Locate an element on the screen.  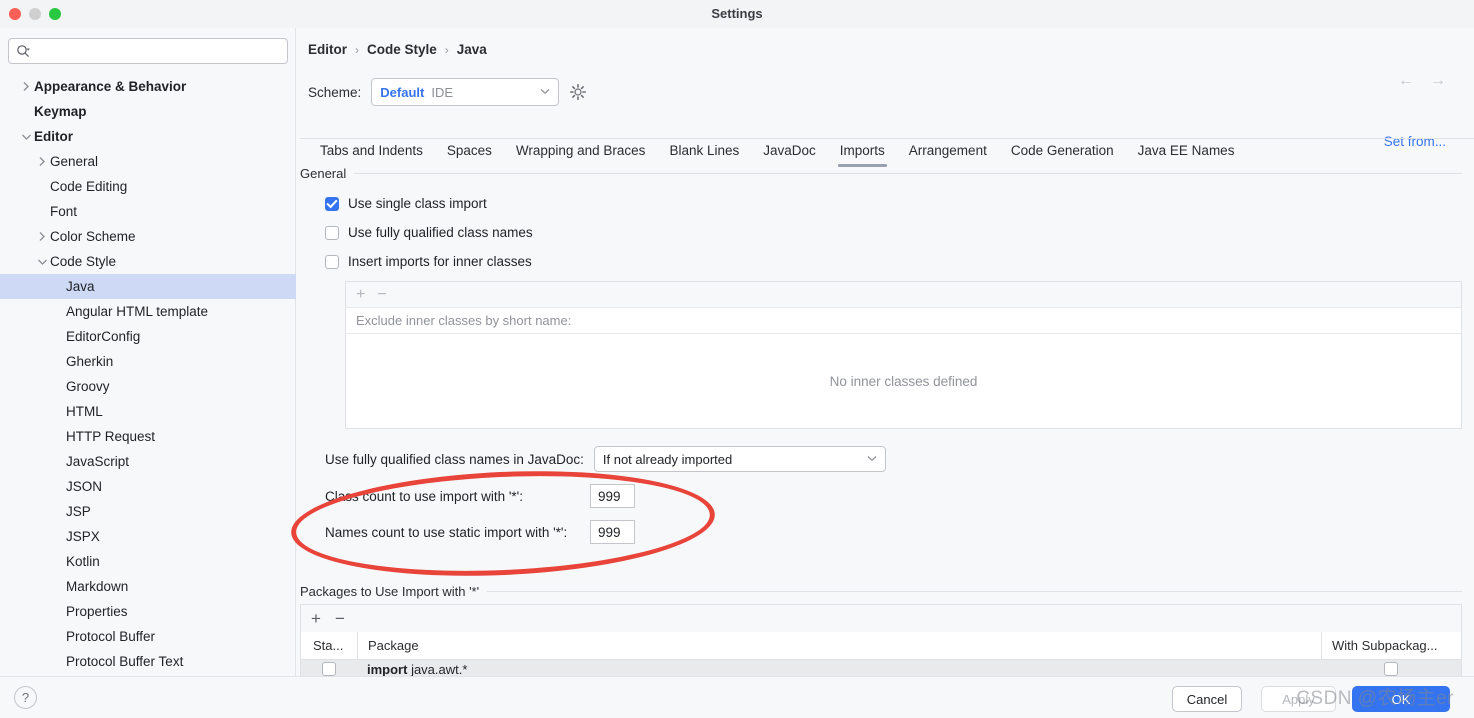
navigation-arrows: ← → is located at coordinates (1422, 81).